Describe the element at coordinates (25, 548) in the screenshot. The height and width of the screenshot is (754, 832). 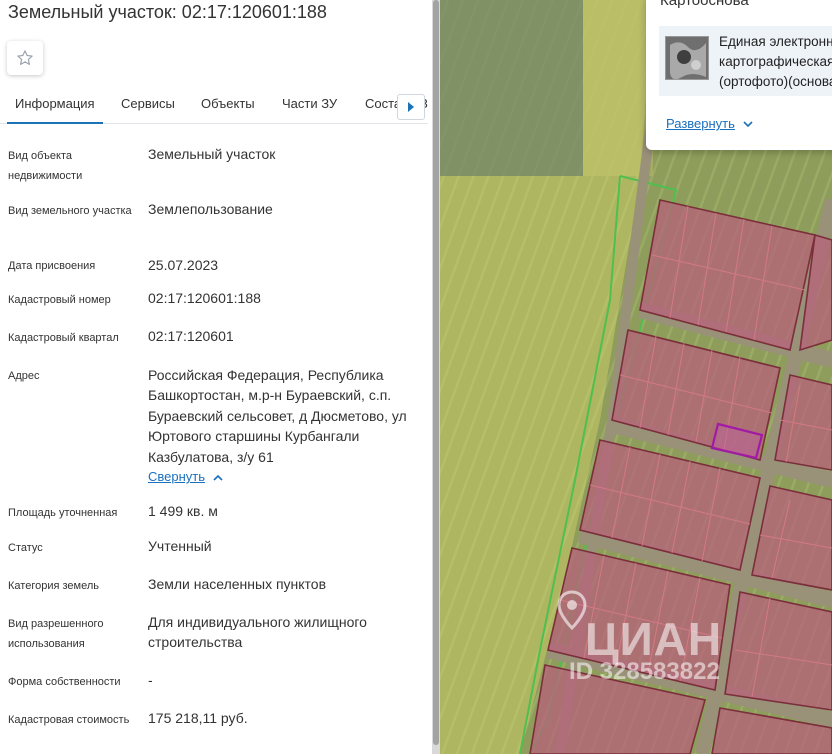
I see `row-label: Статус` at that location.